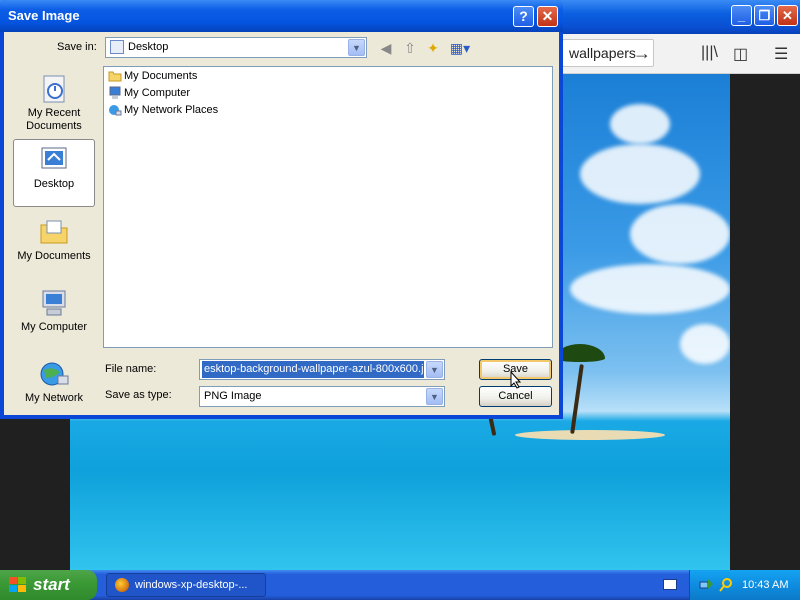 This screenshot has width=800, height=600. I want to click on view-menu-icon: ▦▾, so click(460, 48).